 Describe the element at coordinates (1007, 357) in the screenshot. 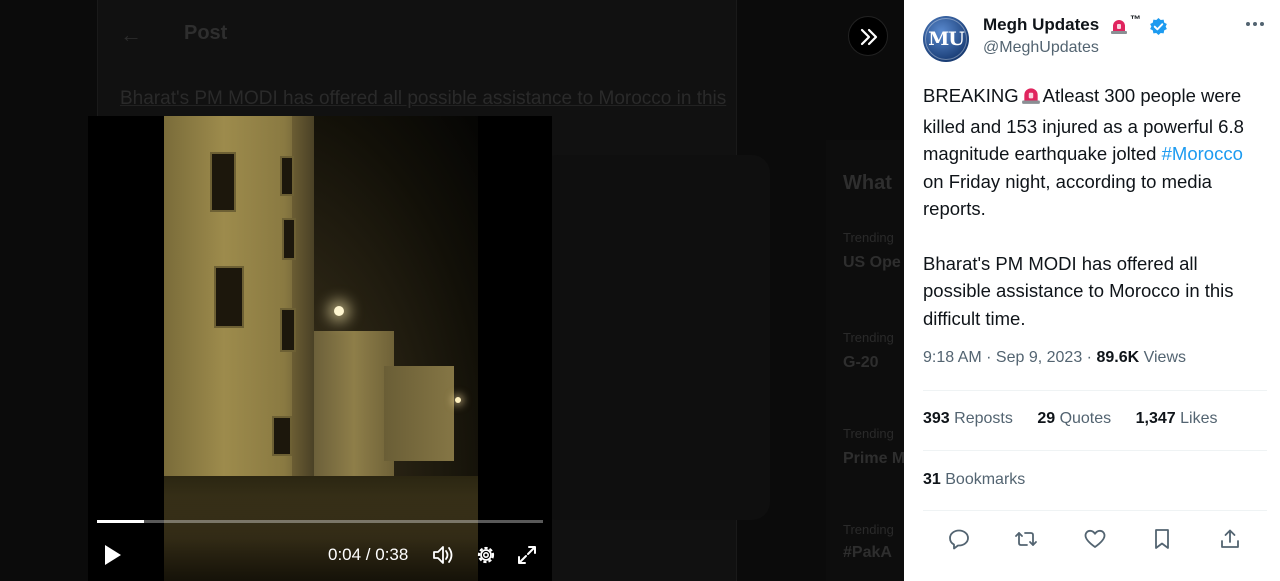

I see `tweet-datetime: 9:18 AM · Sep 9, 2023 ·` at that location.